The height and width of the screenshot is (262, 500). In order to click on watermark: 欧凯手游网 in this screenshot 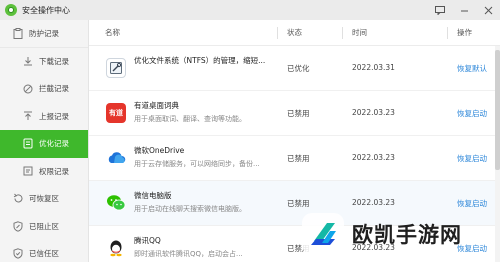, I will do `click(400, 234)`.